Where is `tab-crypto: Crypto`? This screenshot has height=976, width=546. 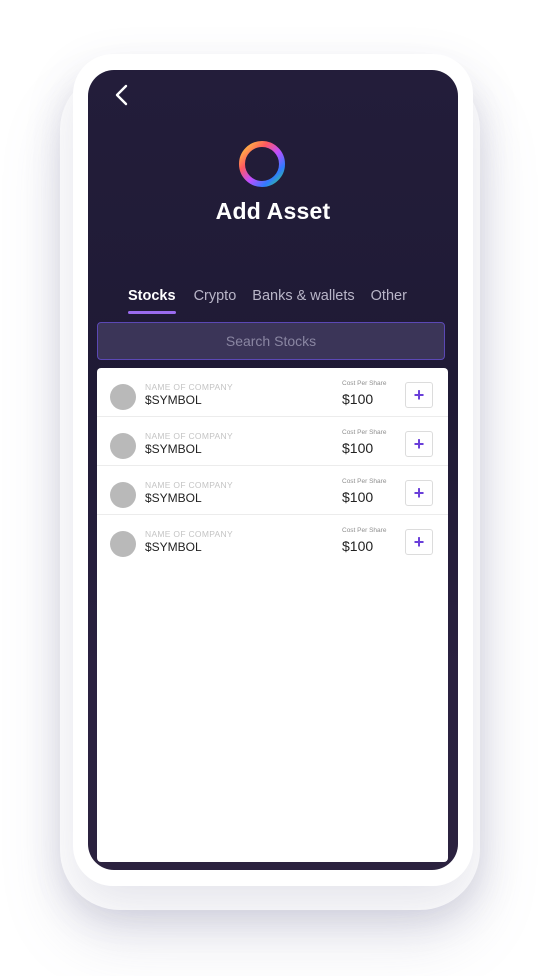 tab-crypto: Crypto is located at coordinates (215, 296).